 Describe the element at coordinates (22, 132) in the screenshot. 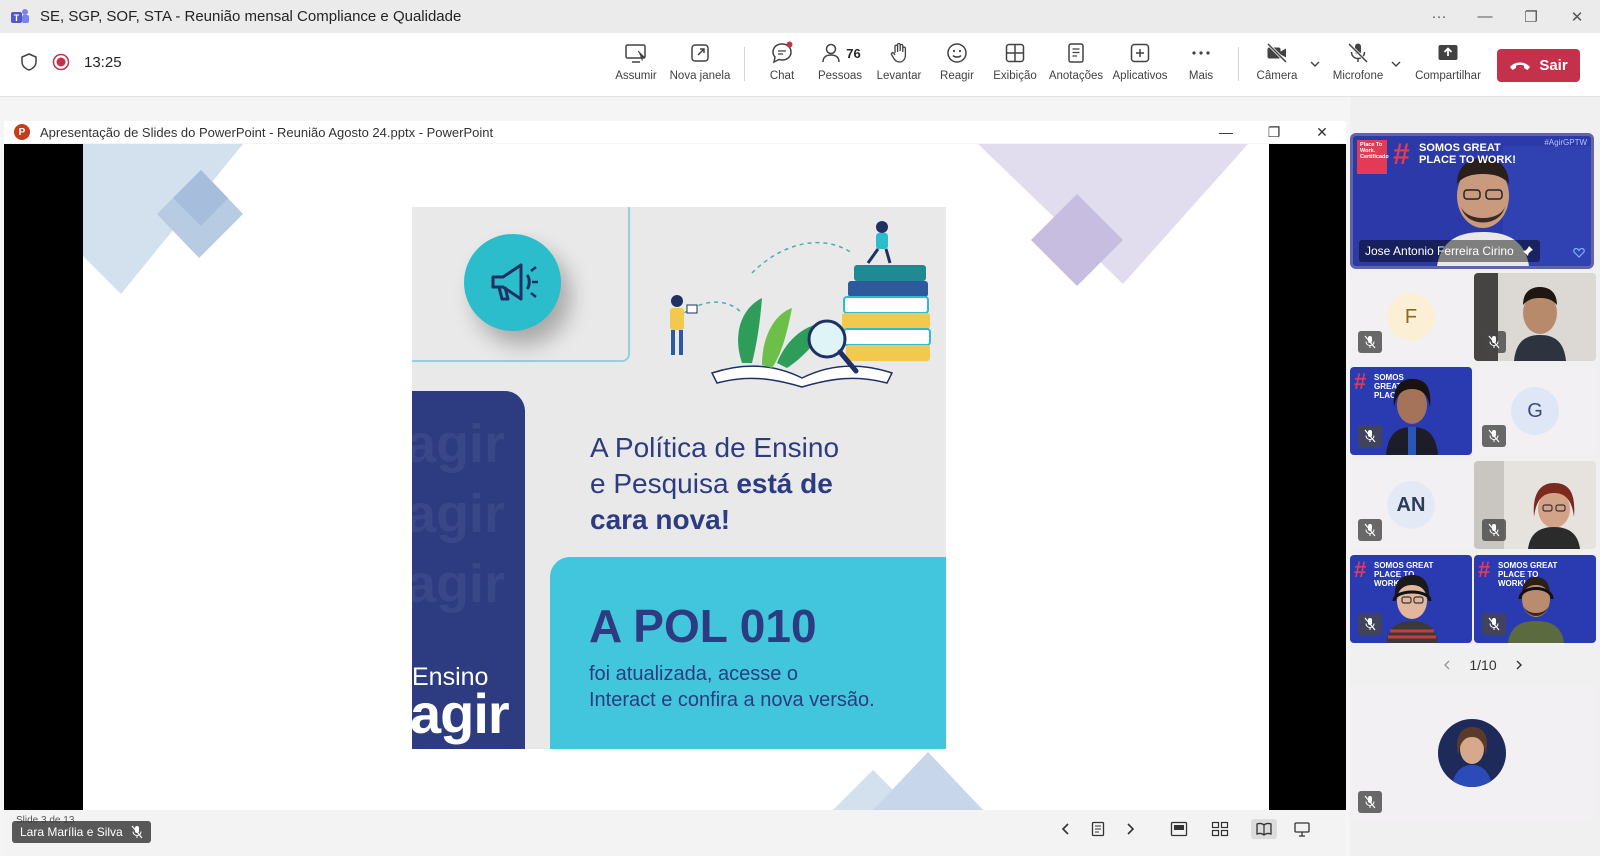

I see `powerpoint-icon: P` at that location.